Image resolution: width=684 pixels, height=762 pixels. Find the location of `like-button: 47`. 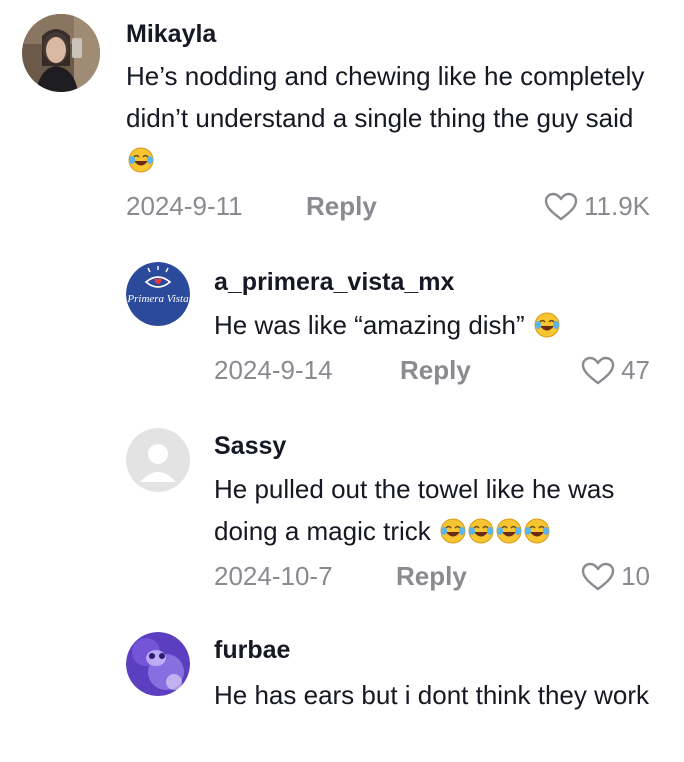

like-button: 47 is located at coordinates (615, 370).